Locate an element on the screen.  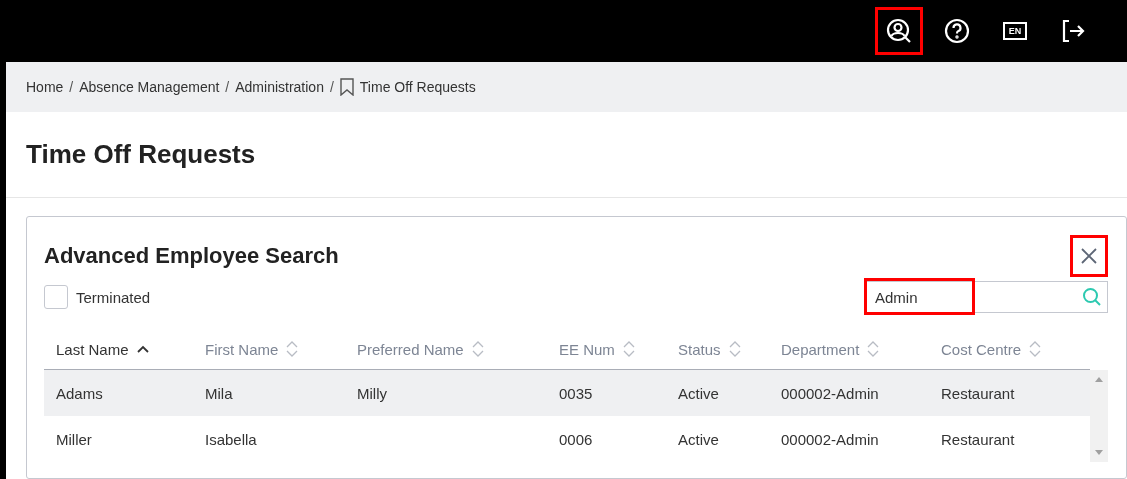
column-header: Cost Centre is located at coordinates (981, 349).